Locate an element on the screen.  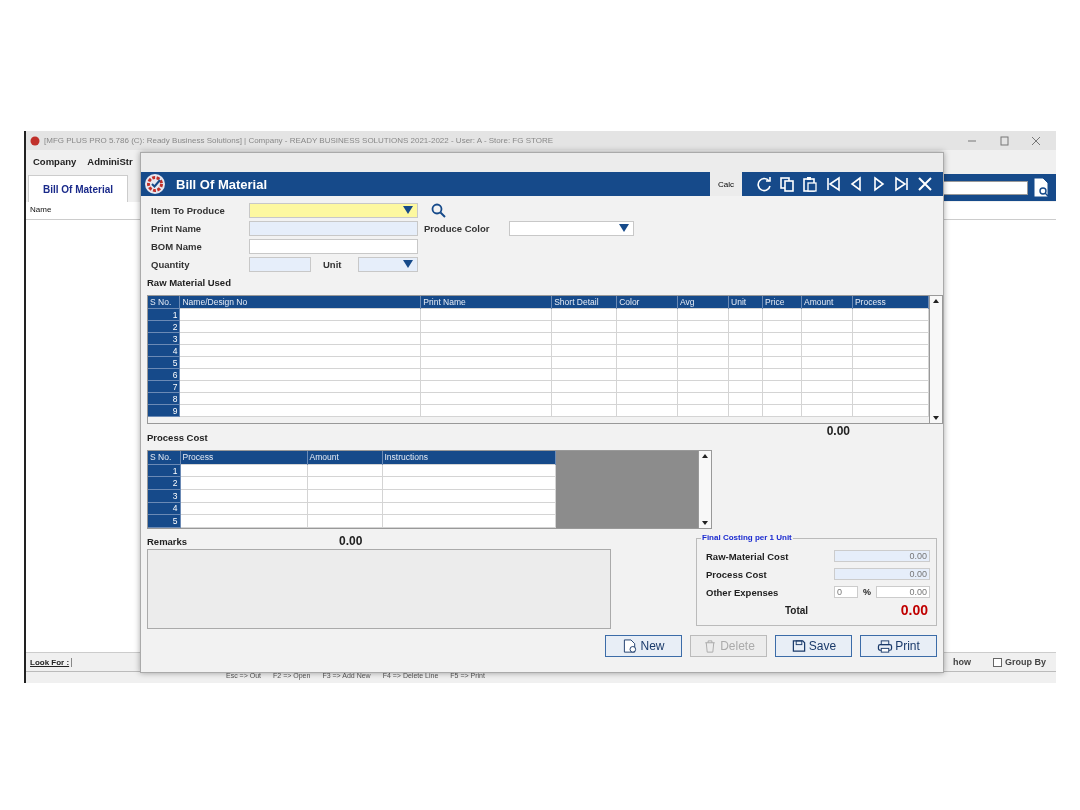
copy-icon is located at coordinates (787, 184).